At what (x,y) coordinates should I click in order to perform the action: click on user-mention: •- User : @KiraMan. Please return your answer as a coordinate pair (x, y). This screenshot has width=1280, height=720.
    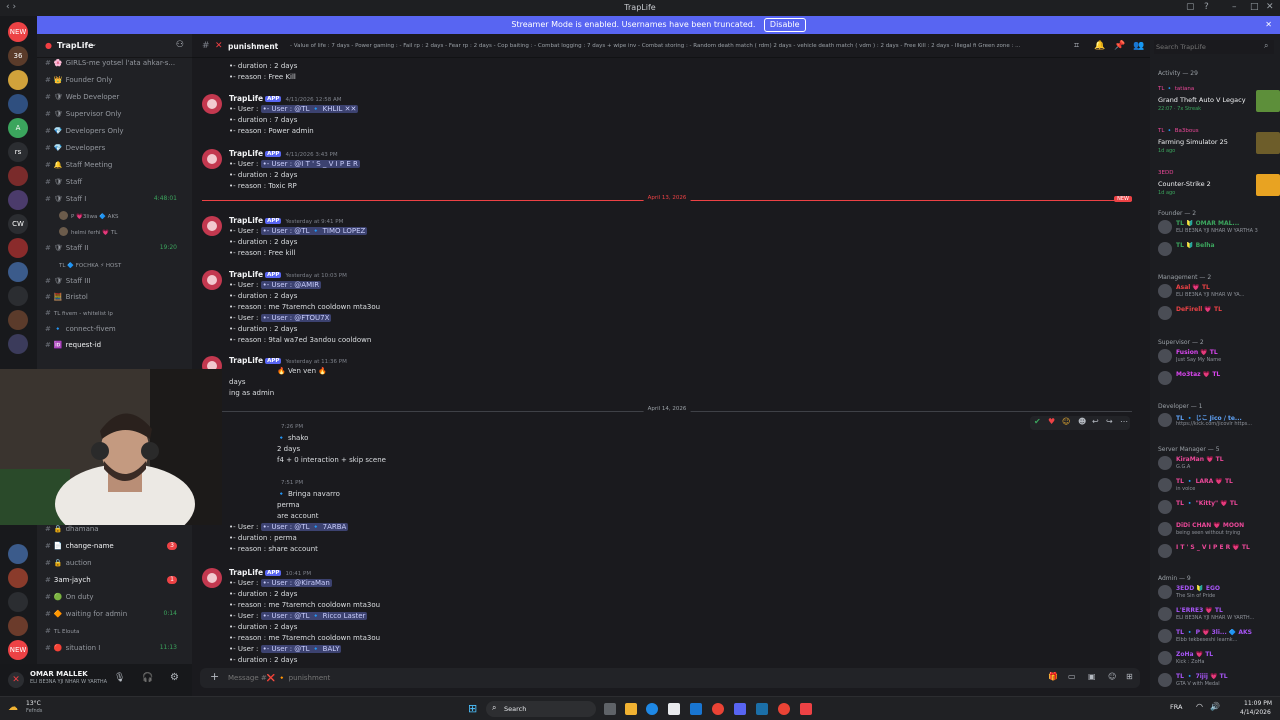
    Looking at the image, I should click on (296, 583).